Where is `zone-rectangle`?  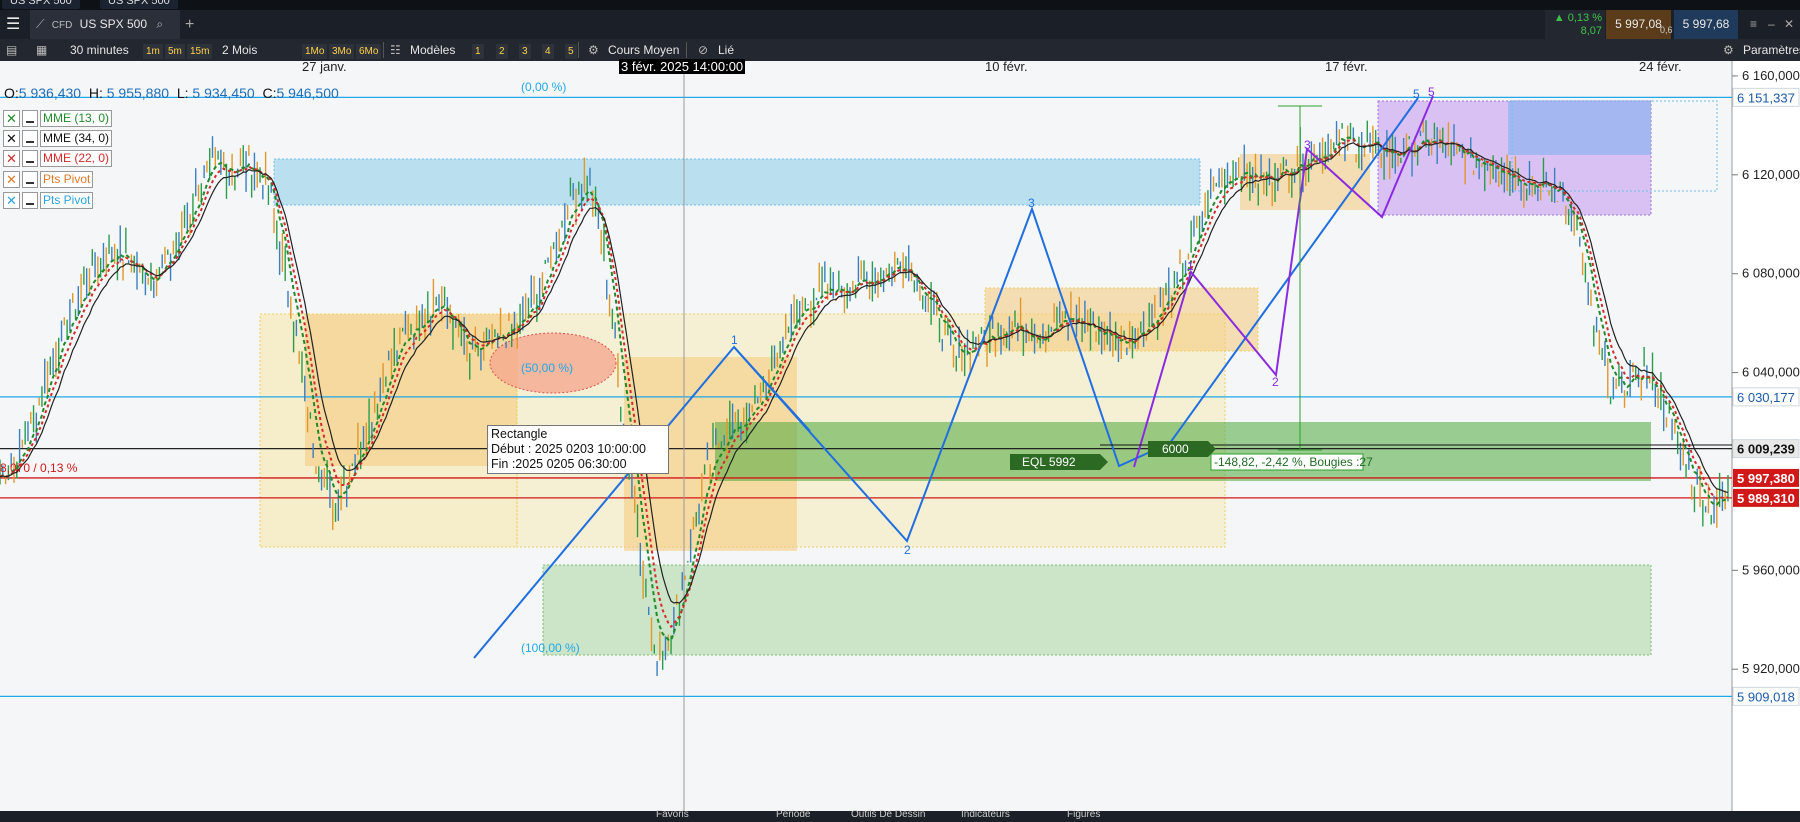 zone-rectangle is located at coordinates (411, 390).